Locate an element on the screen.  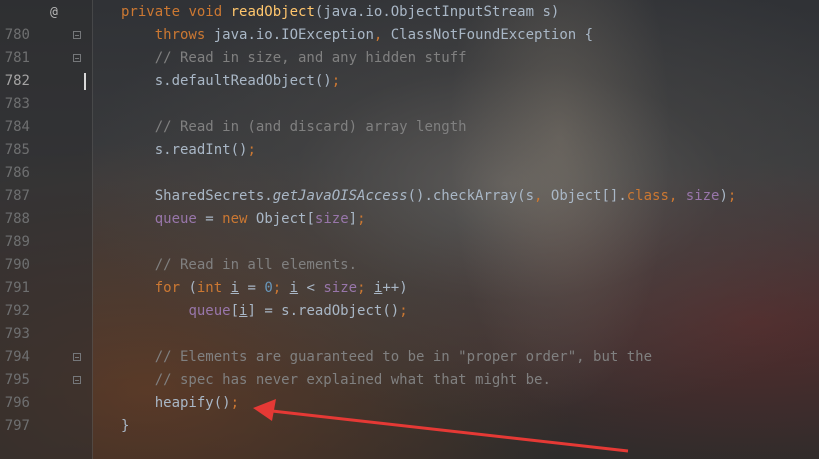
annotation-arrow is located at coordinates (441, 426).